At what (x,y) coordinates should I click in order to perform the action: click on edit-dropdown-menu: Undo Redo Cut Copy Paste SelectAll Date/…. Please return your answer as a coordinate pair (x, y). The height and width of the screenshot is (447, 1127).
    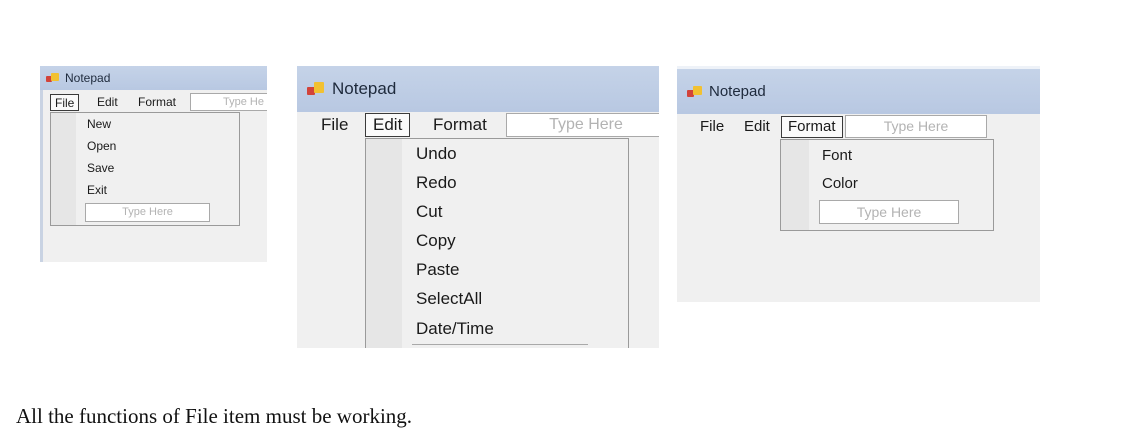
    Looking at the image, I should click on (497, 243).